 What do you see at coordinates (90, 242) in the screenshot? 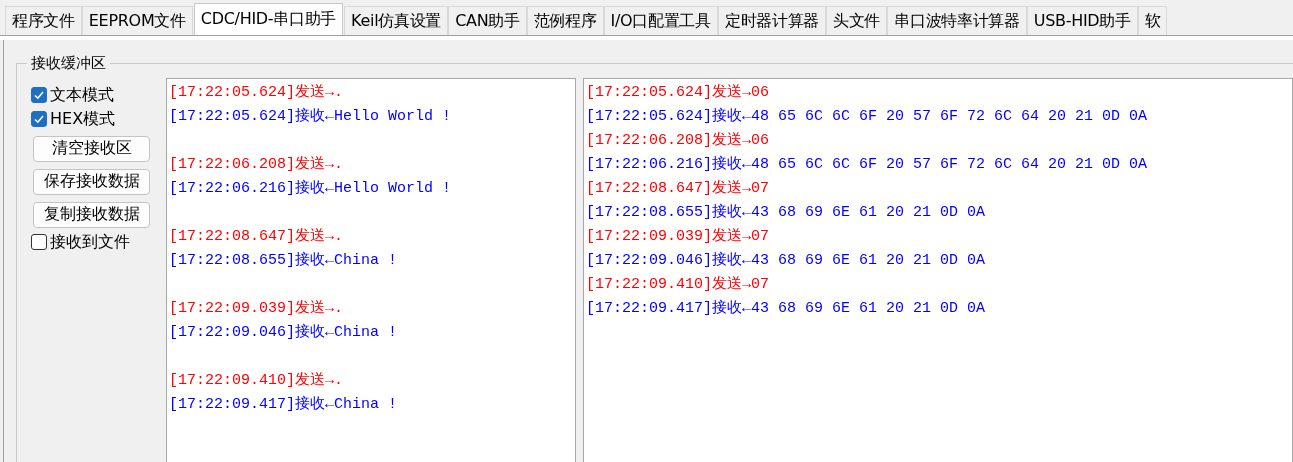
I see `checkbox-label: 接收到文件` at bounding box center [90, 242].